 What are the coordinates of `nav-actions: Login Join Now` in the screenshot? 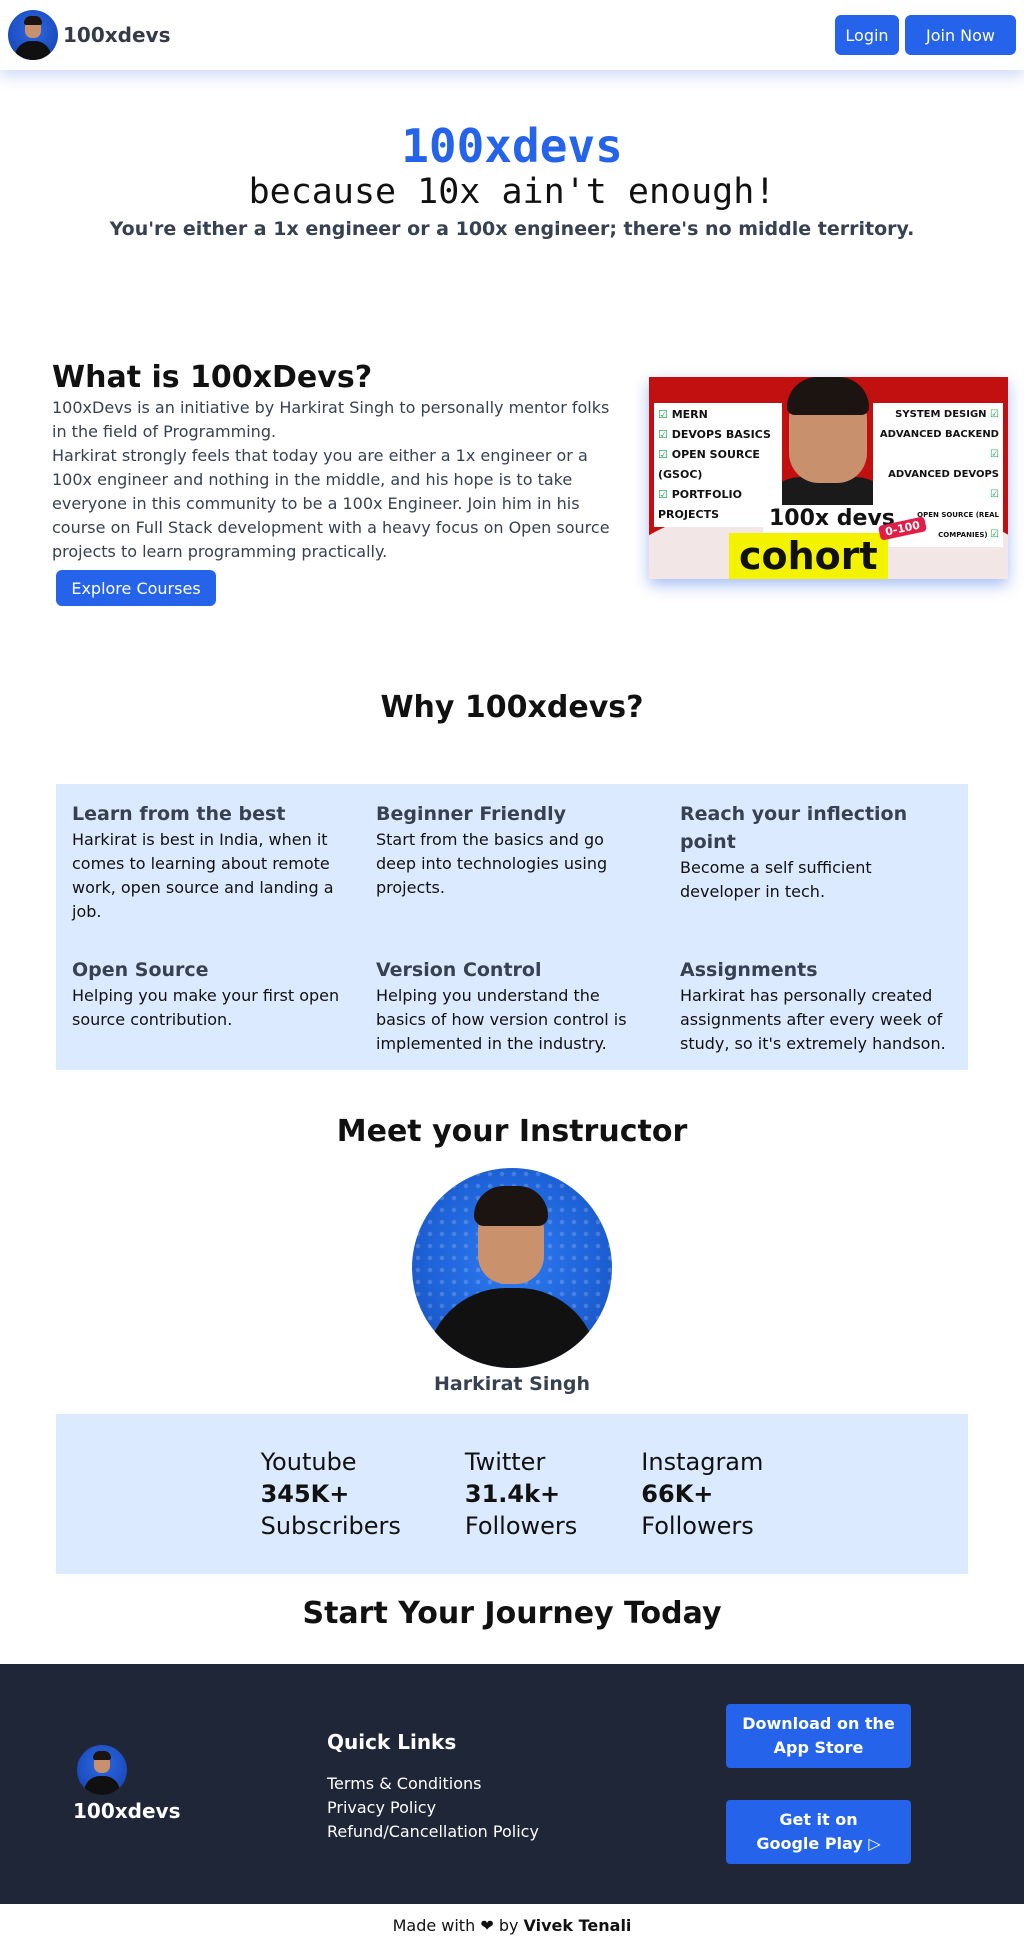 It's located at (925, 35).